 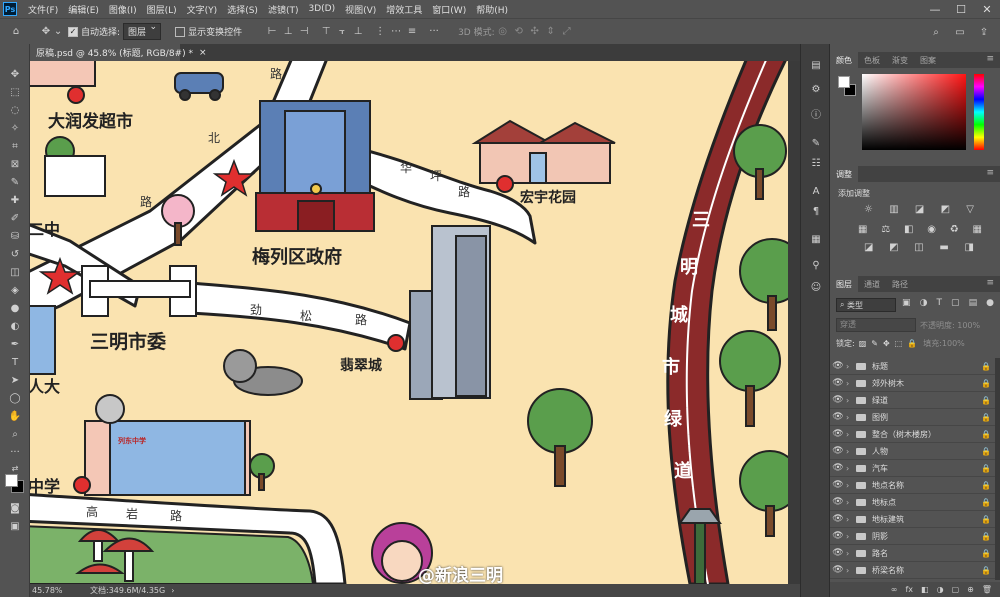 I want to click on align-left-icon: ⊢, so click(x=272, y=32).